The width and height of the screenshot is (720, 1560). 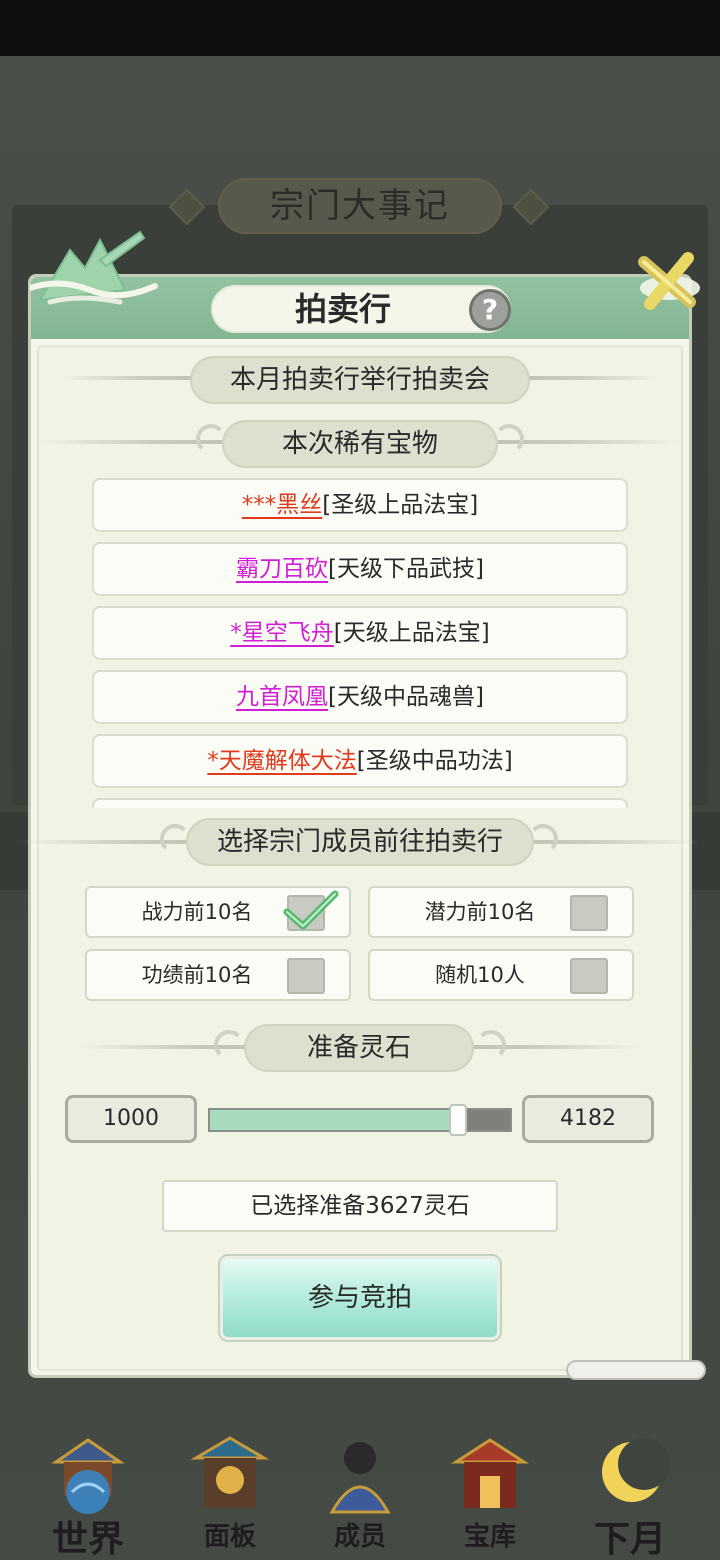 What do you see at coordinates (360, 380) in the screenshot?
I see `announcement-banner: 本月拍卖行举行拍卖会` at bounding box center [360, 380].